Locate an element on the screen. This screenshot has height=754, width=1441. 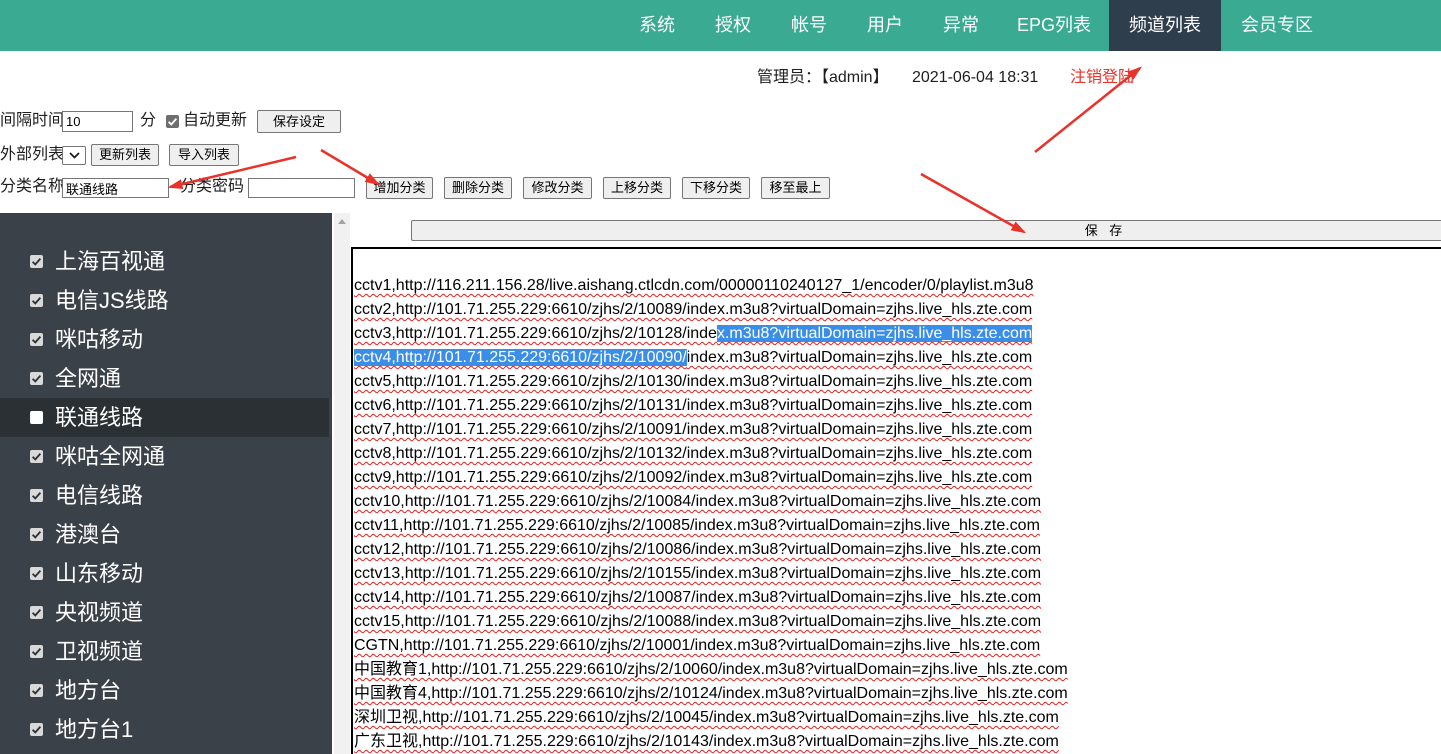
scroll-up-arrow-icon is located at coordinates (342, 221).